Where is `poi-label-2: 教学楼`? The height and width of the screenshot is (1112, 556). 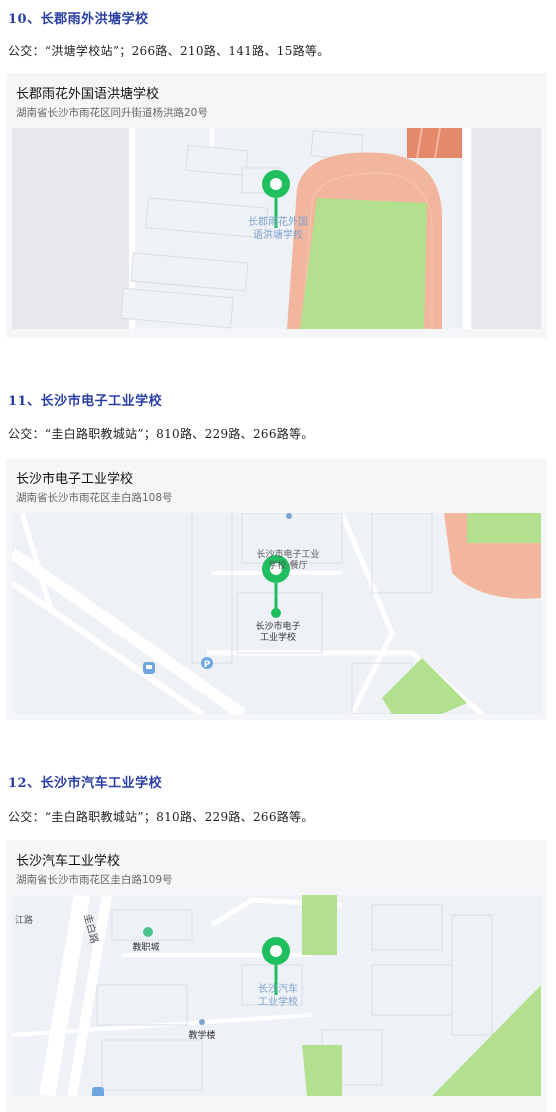
poi-label-2: 教学楼 is located at coordinates (201, 1035).